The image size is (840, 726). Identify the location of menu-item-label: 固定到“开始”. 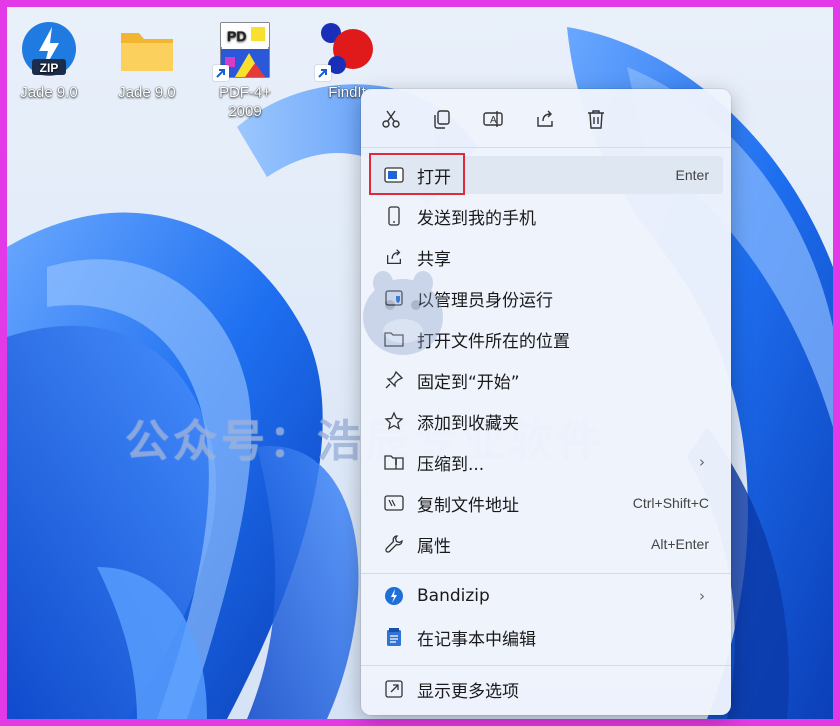
(468, 382).